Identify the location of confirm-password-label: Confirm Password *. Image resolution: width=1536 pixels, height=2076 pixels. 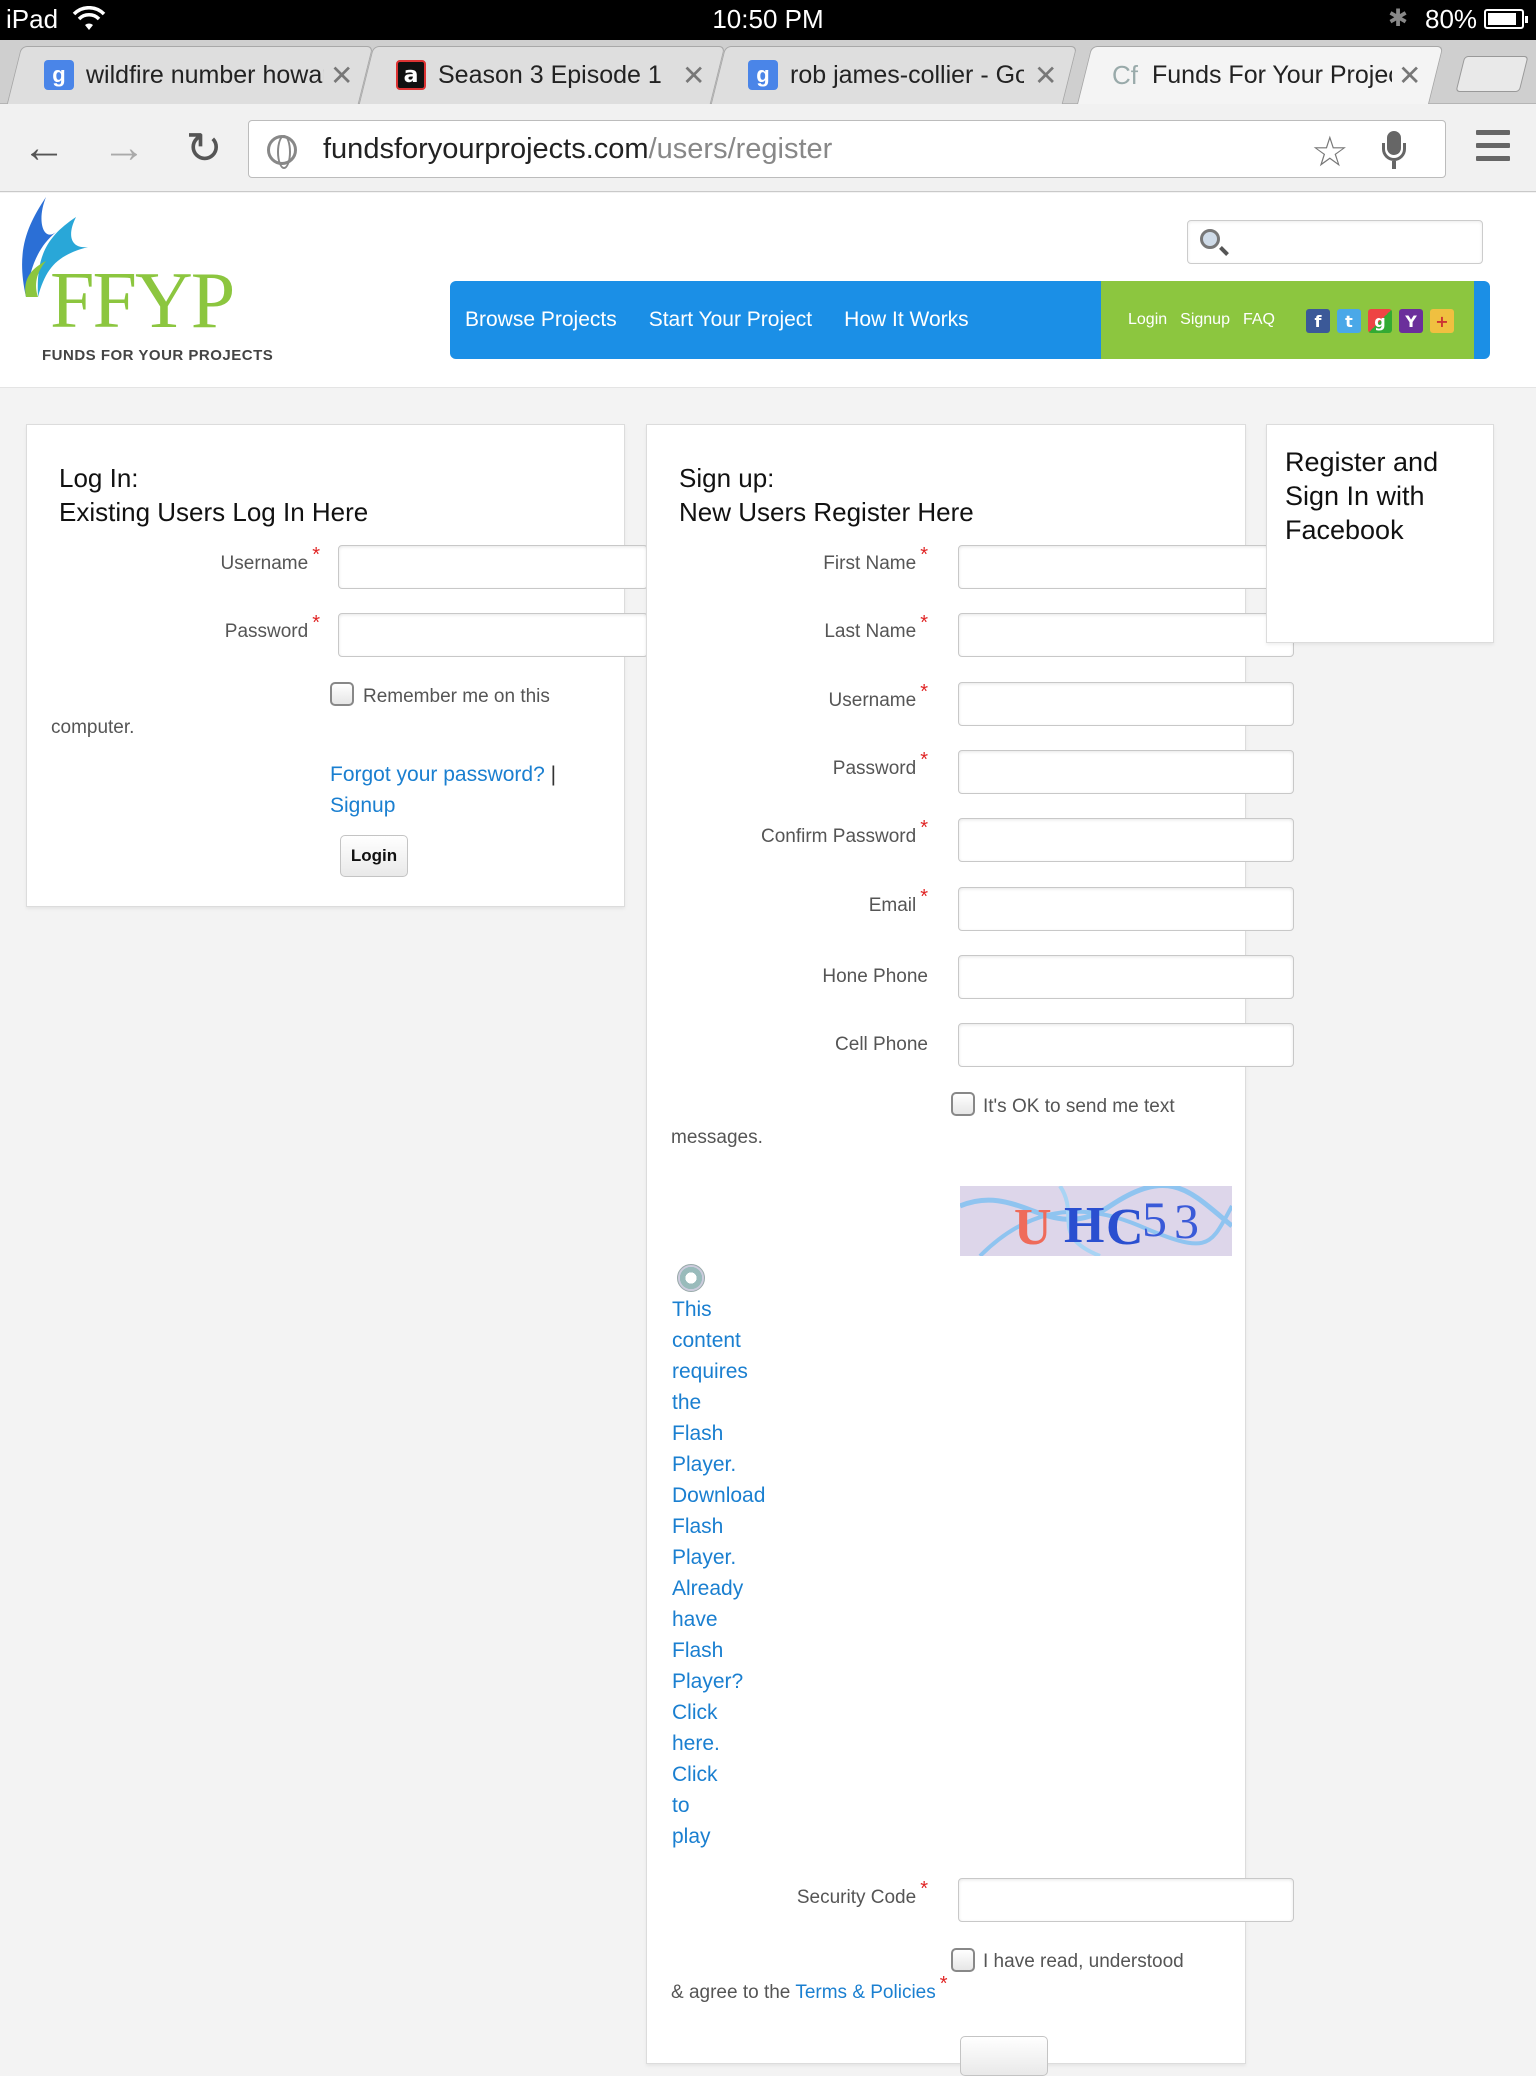
(844, 832).